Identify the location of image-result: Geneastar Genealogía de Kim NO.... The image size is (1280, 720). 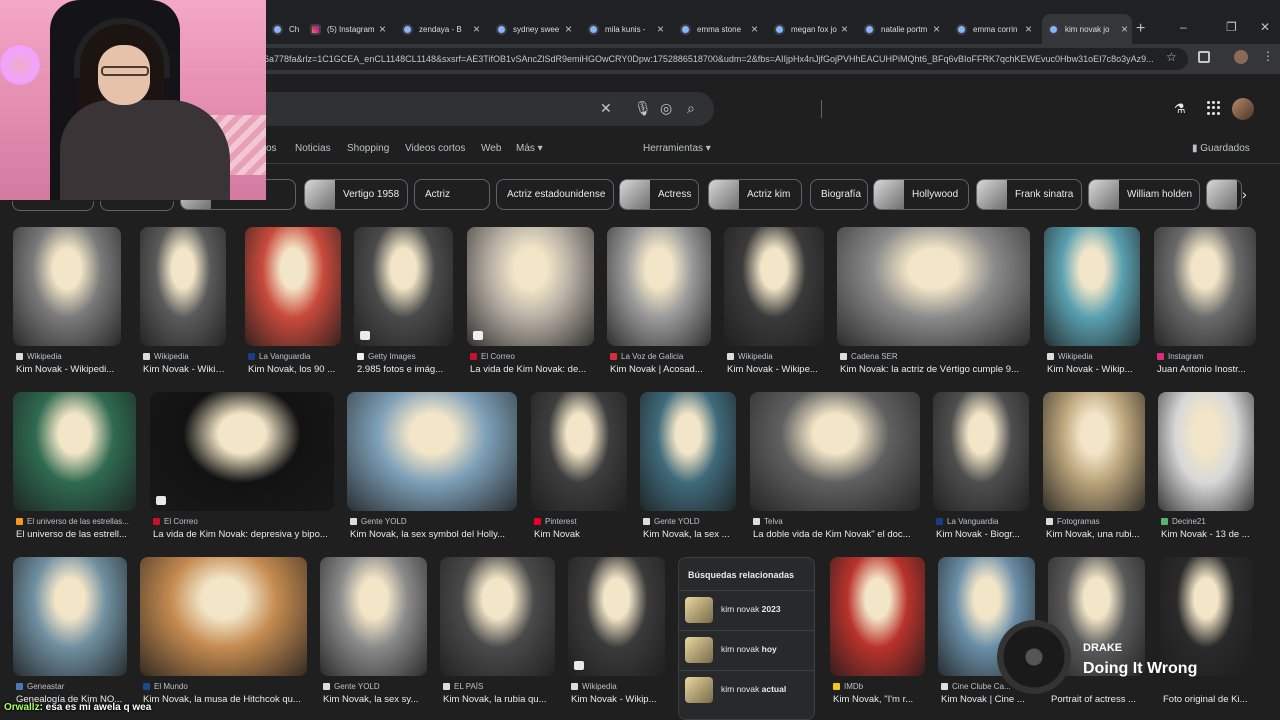
(70, 632).